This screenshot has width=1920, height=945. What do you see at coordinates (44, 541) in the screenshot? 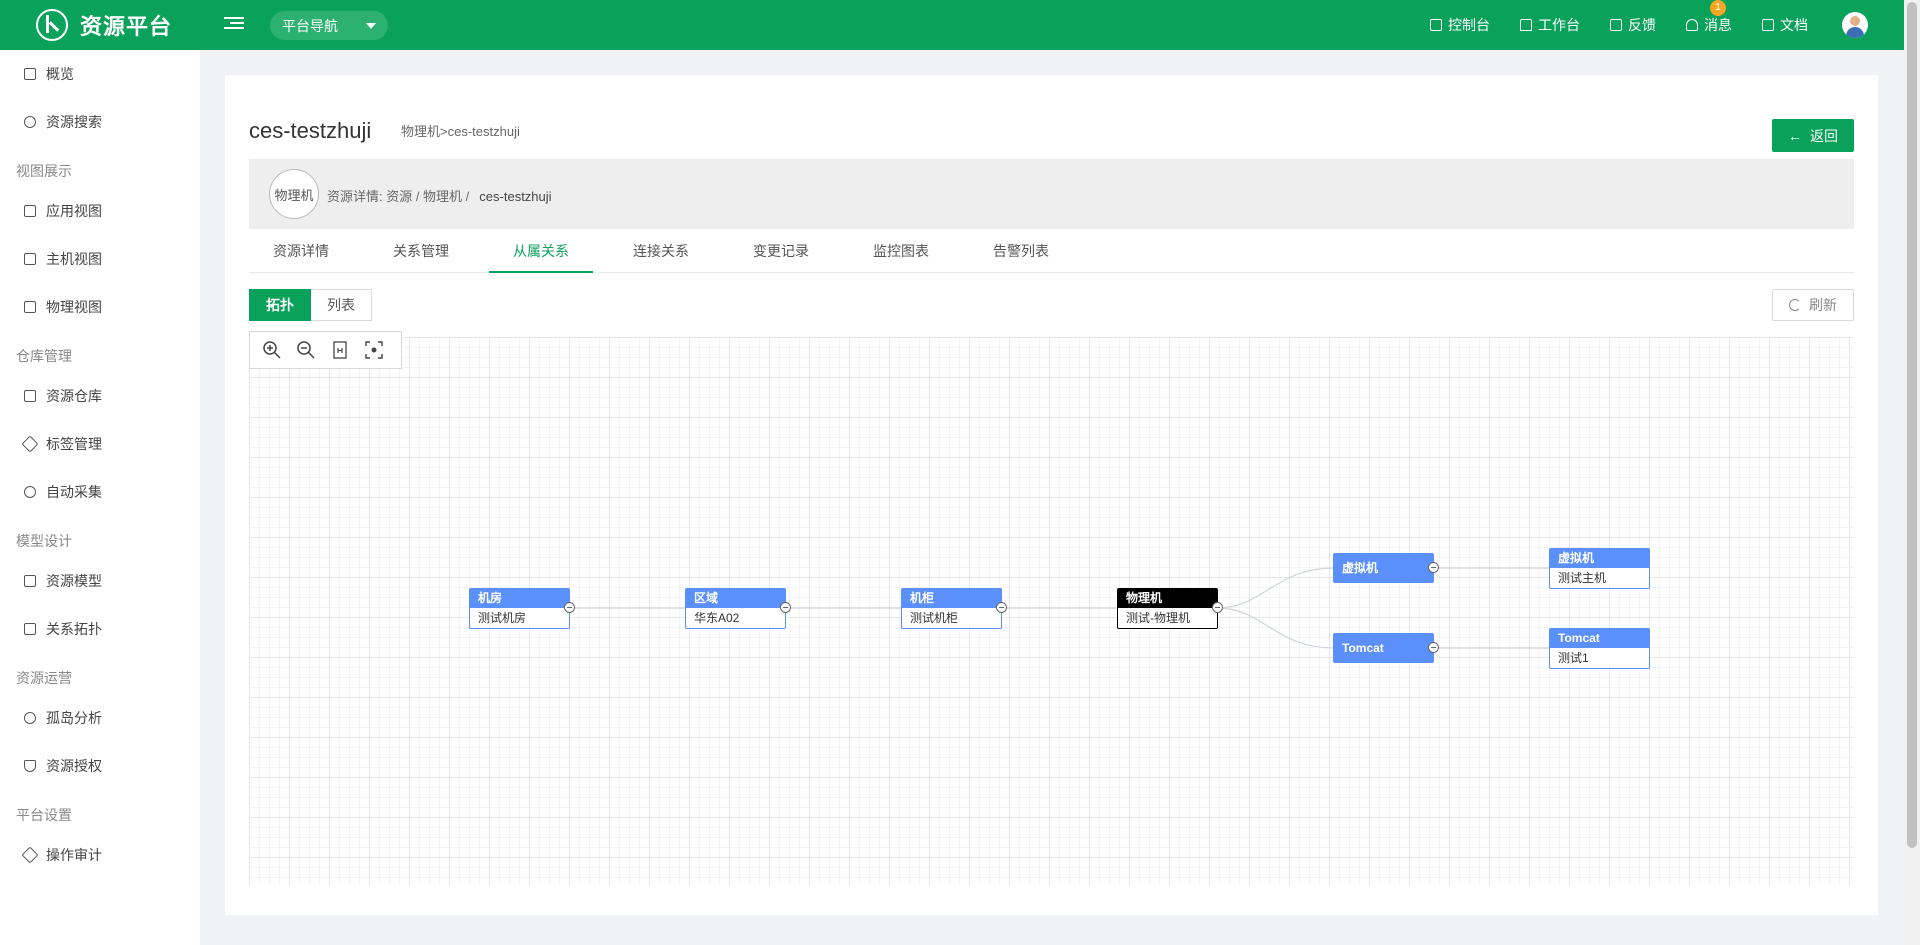
I see `sidebar-group-model: 模型设计` at bounding box center [44, 541].